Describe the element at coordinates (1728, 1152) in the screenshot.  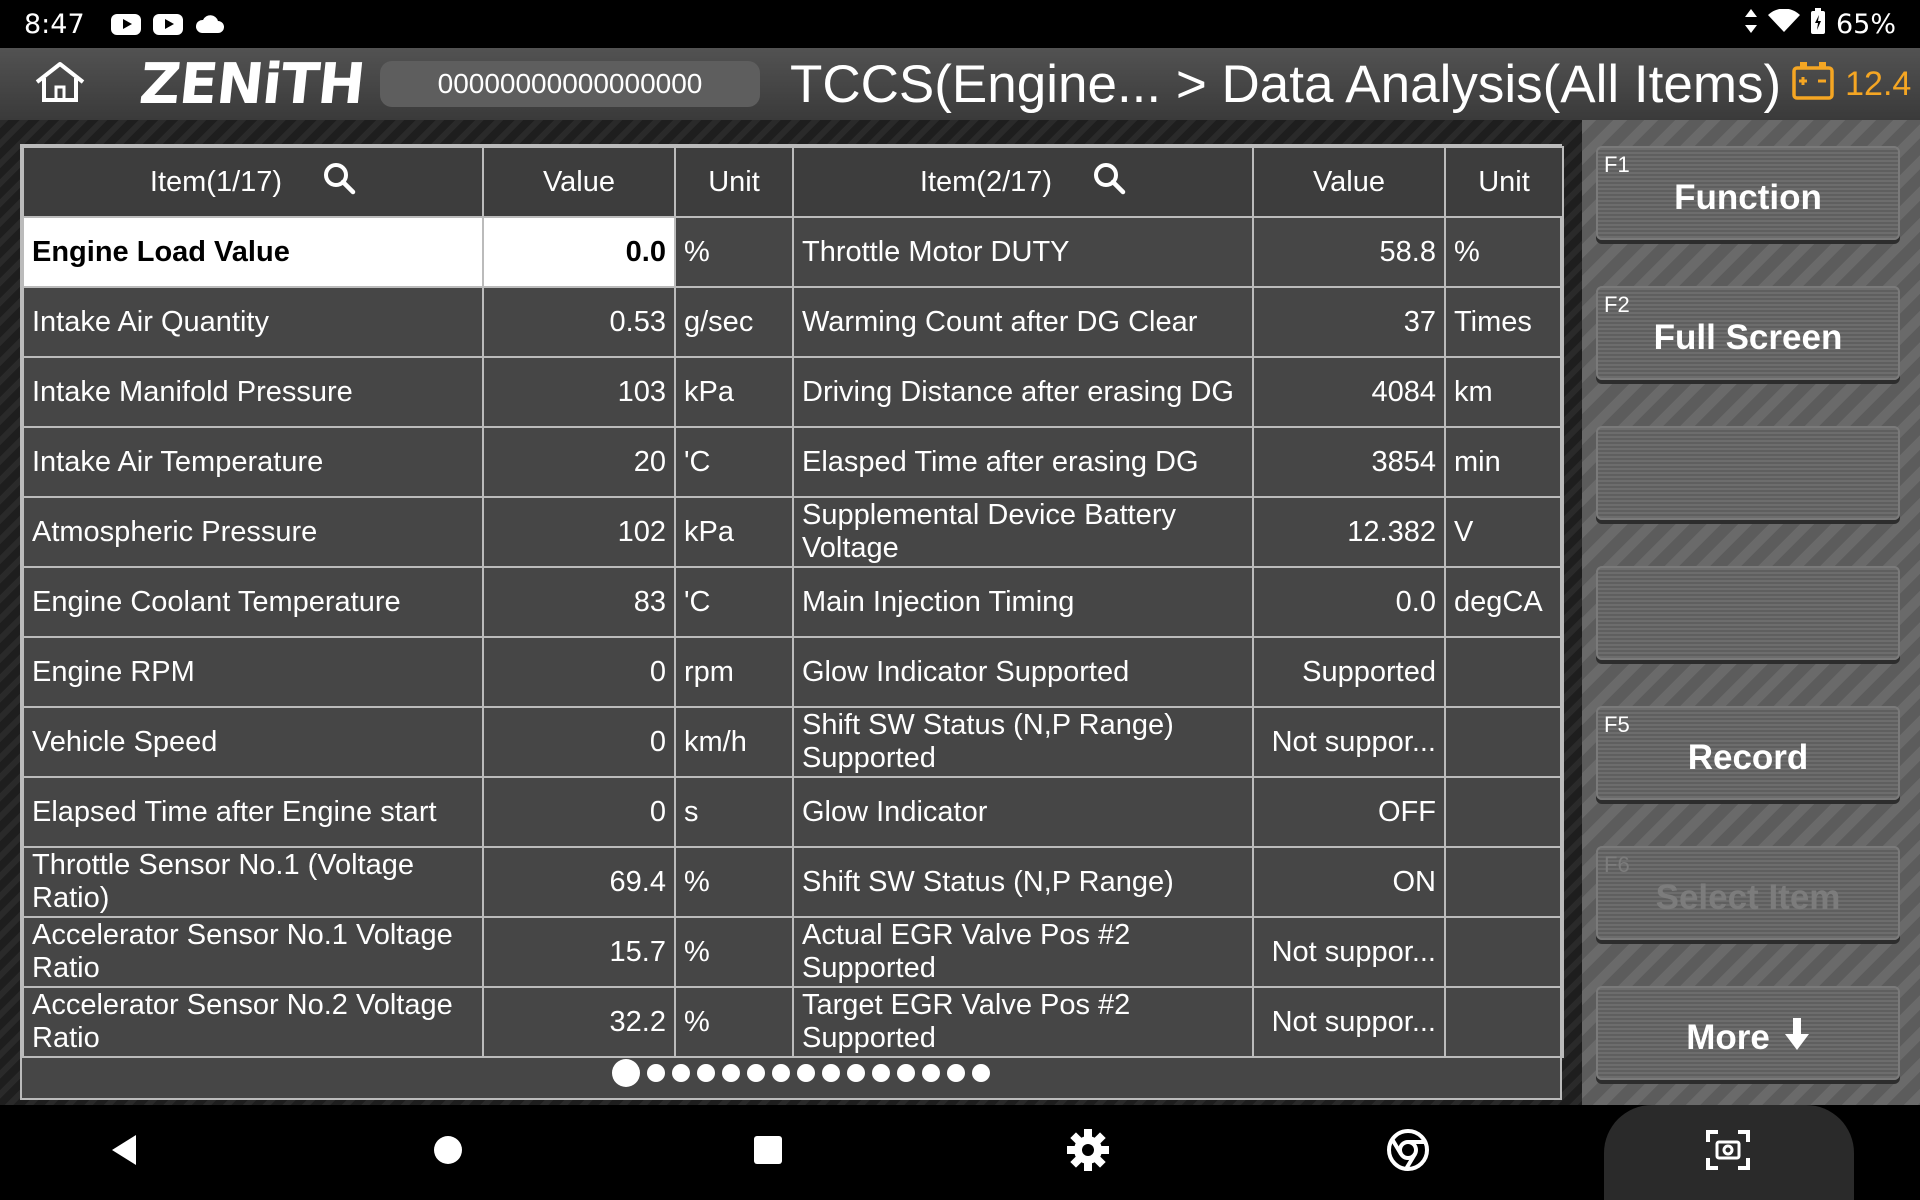
I see `screenshot-button` at that location.